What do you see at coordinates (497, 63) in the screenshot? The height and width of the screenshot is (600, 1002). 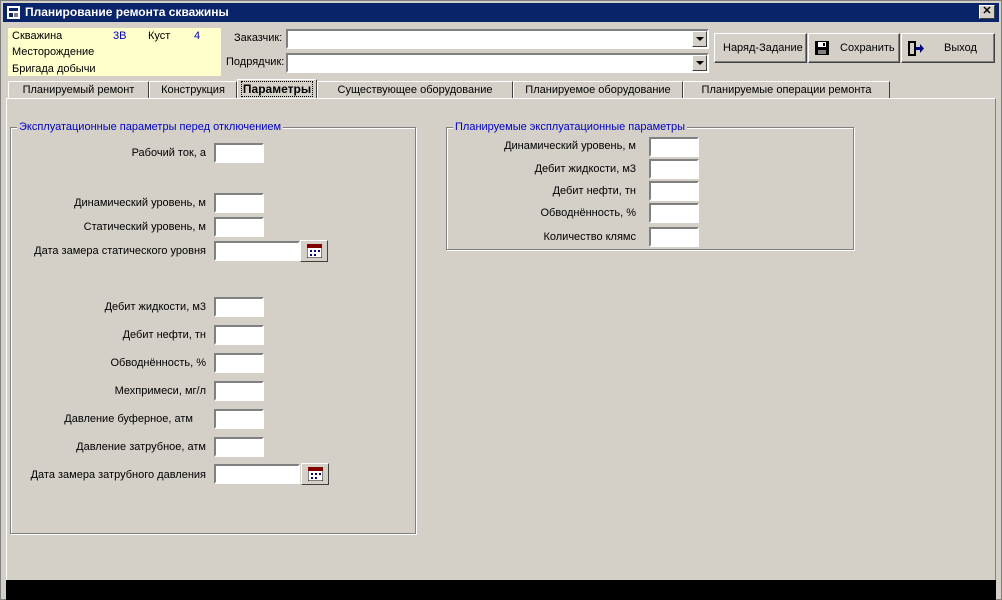 I see `contractor-combo` at bounding box center [497, 63].